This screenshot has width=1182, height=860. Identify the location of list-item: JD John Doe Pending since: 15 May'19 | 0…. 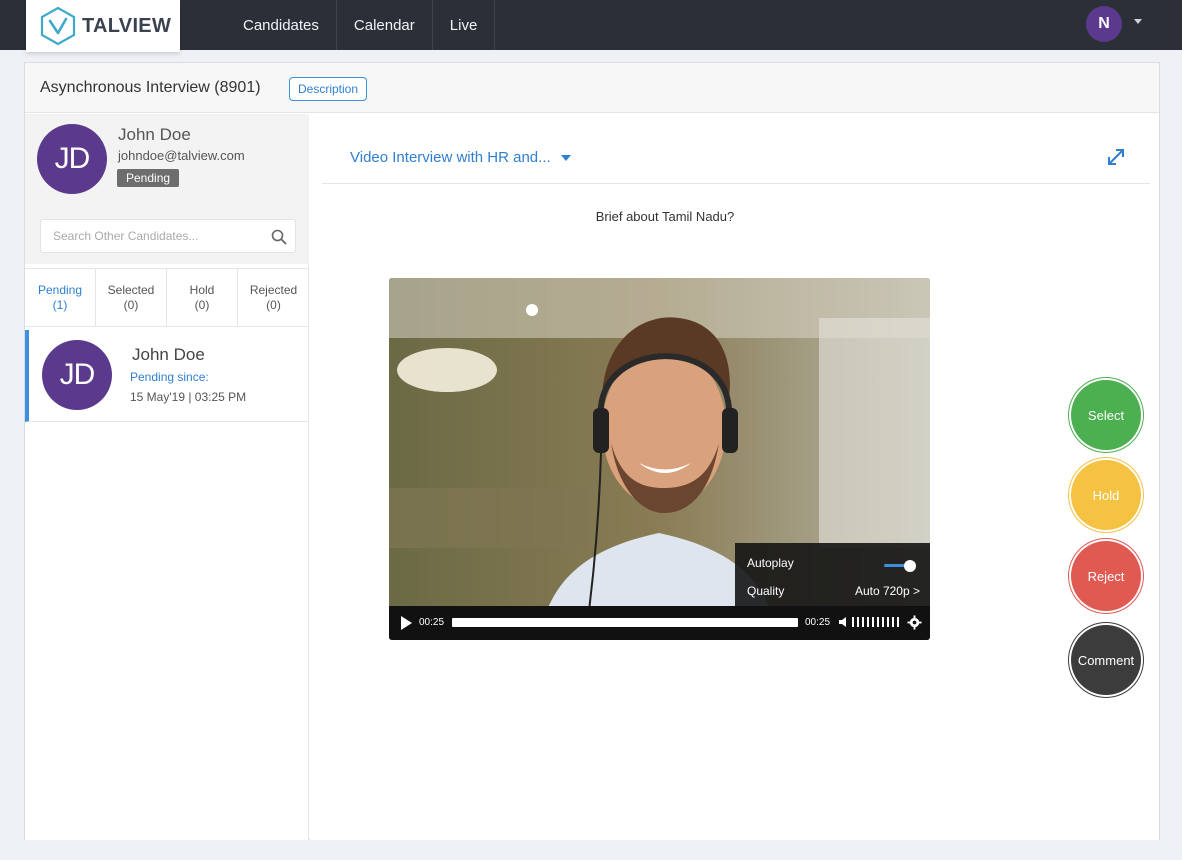
(166, 376).